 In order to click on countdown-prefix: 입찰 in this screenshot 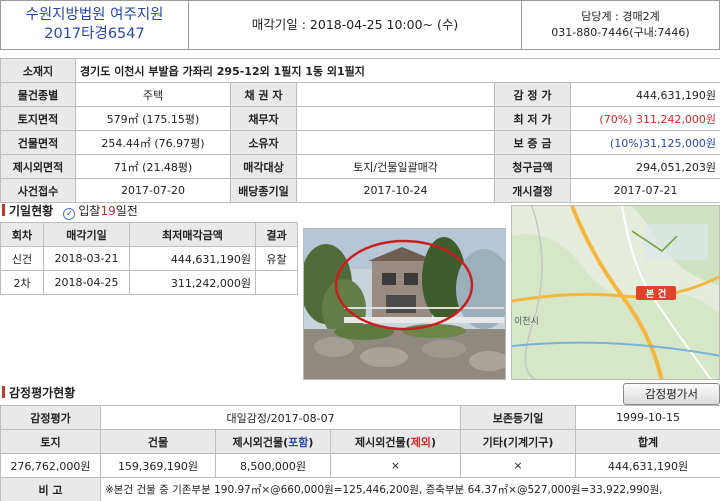, I will do `click(89, 211)`.